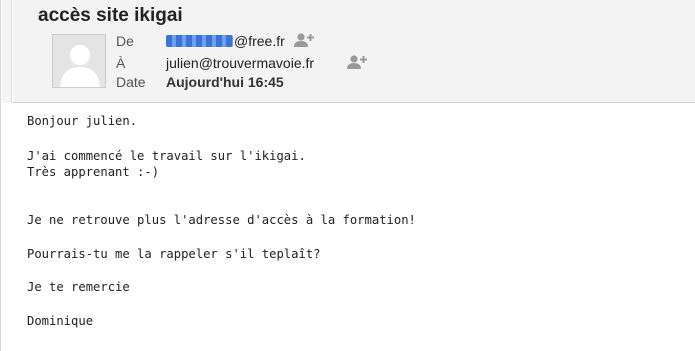 The height and width of the screenshot is (351, 695). What do you see at coordinates (125, 41) in the screenshot?
I see `from-label: De` at bounding box center [125, 41].